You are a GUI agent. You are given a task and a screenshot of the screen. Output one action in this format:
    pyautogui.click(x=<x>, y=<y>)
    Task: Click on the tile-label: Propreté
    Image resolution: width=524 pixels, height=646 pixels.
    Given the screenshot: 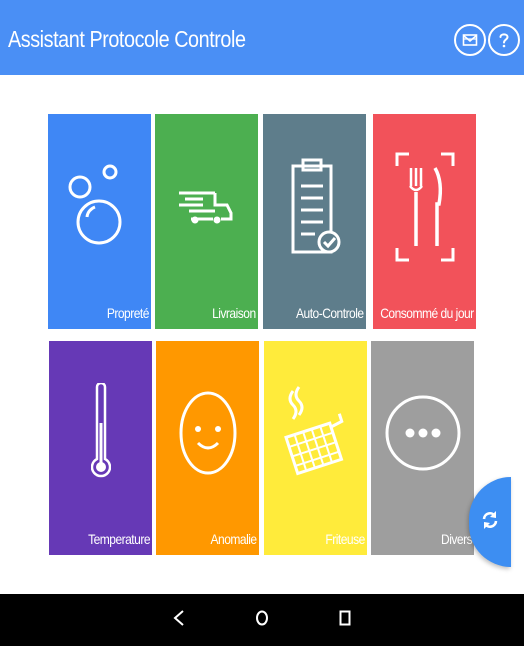 What is the action you would take?
    pyautogui.click(x=128, y=313)
    